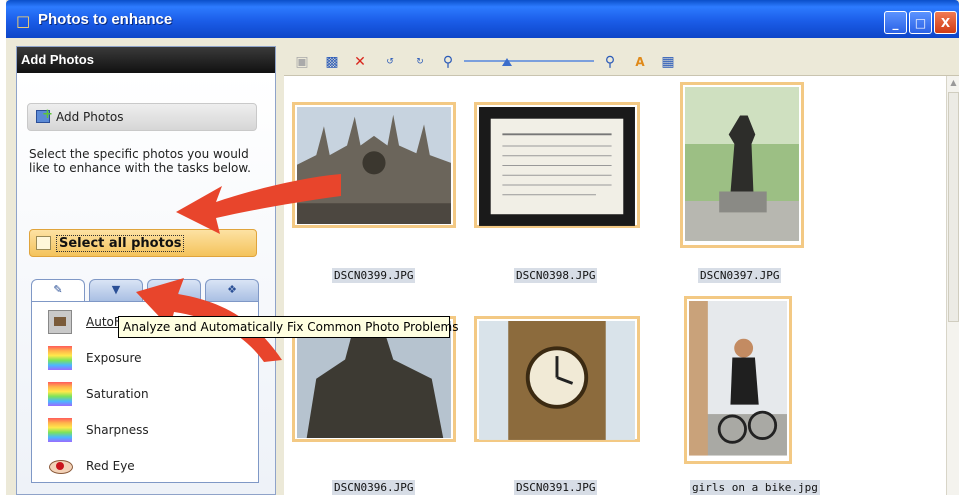 This screenshot has height=495, width=959. What do you see at coordinates (374, 275) in the screenshot?
I see `photo-name: DSCN0399.JPG` at bounding box center [374, 275].